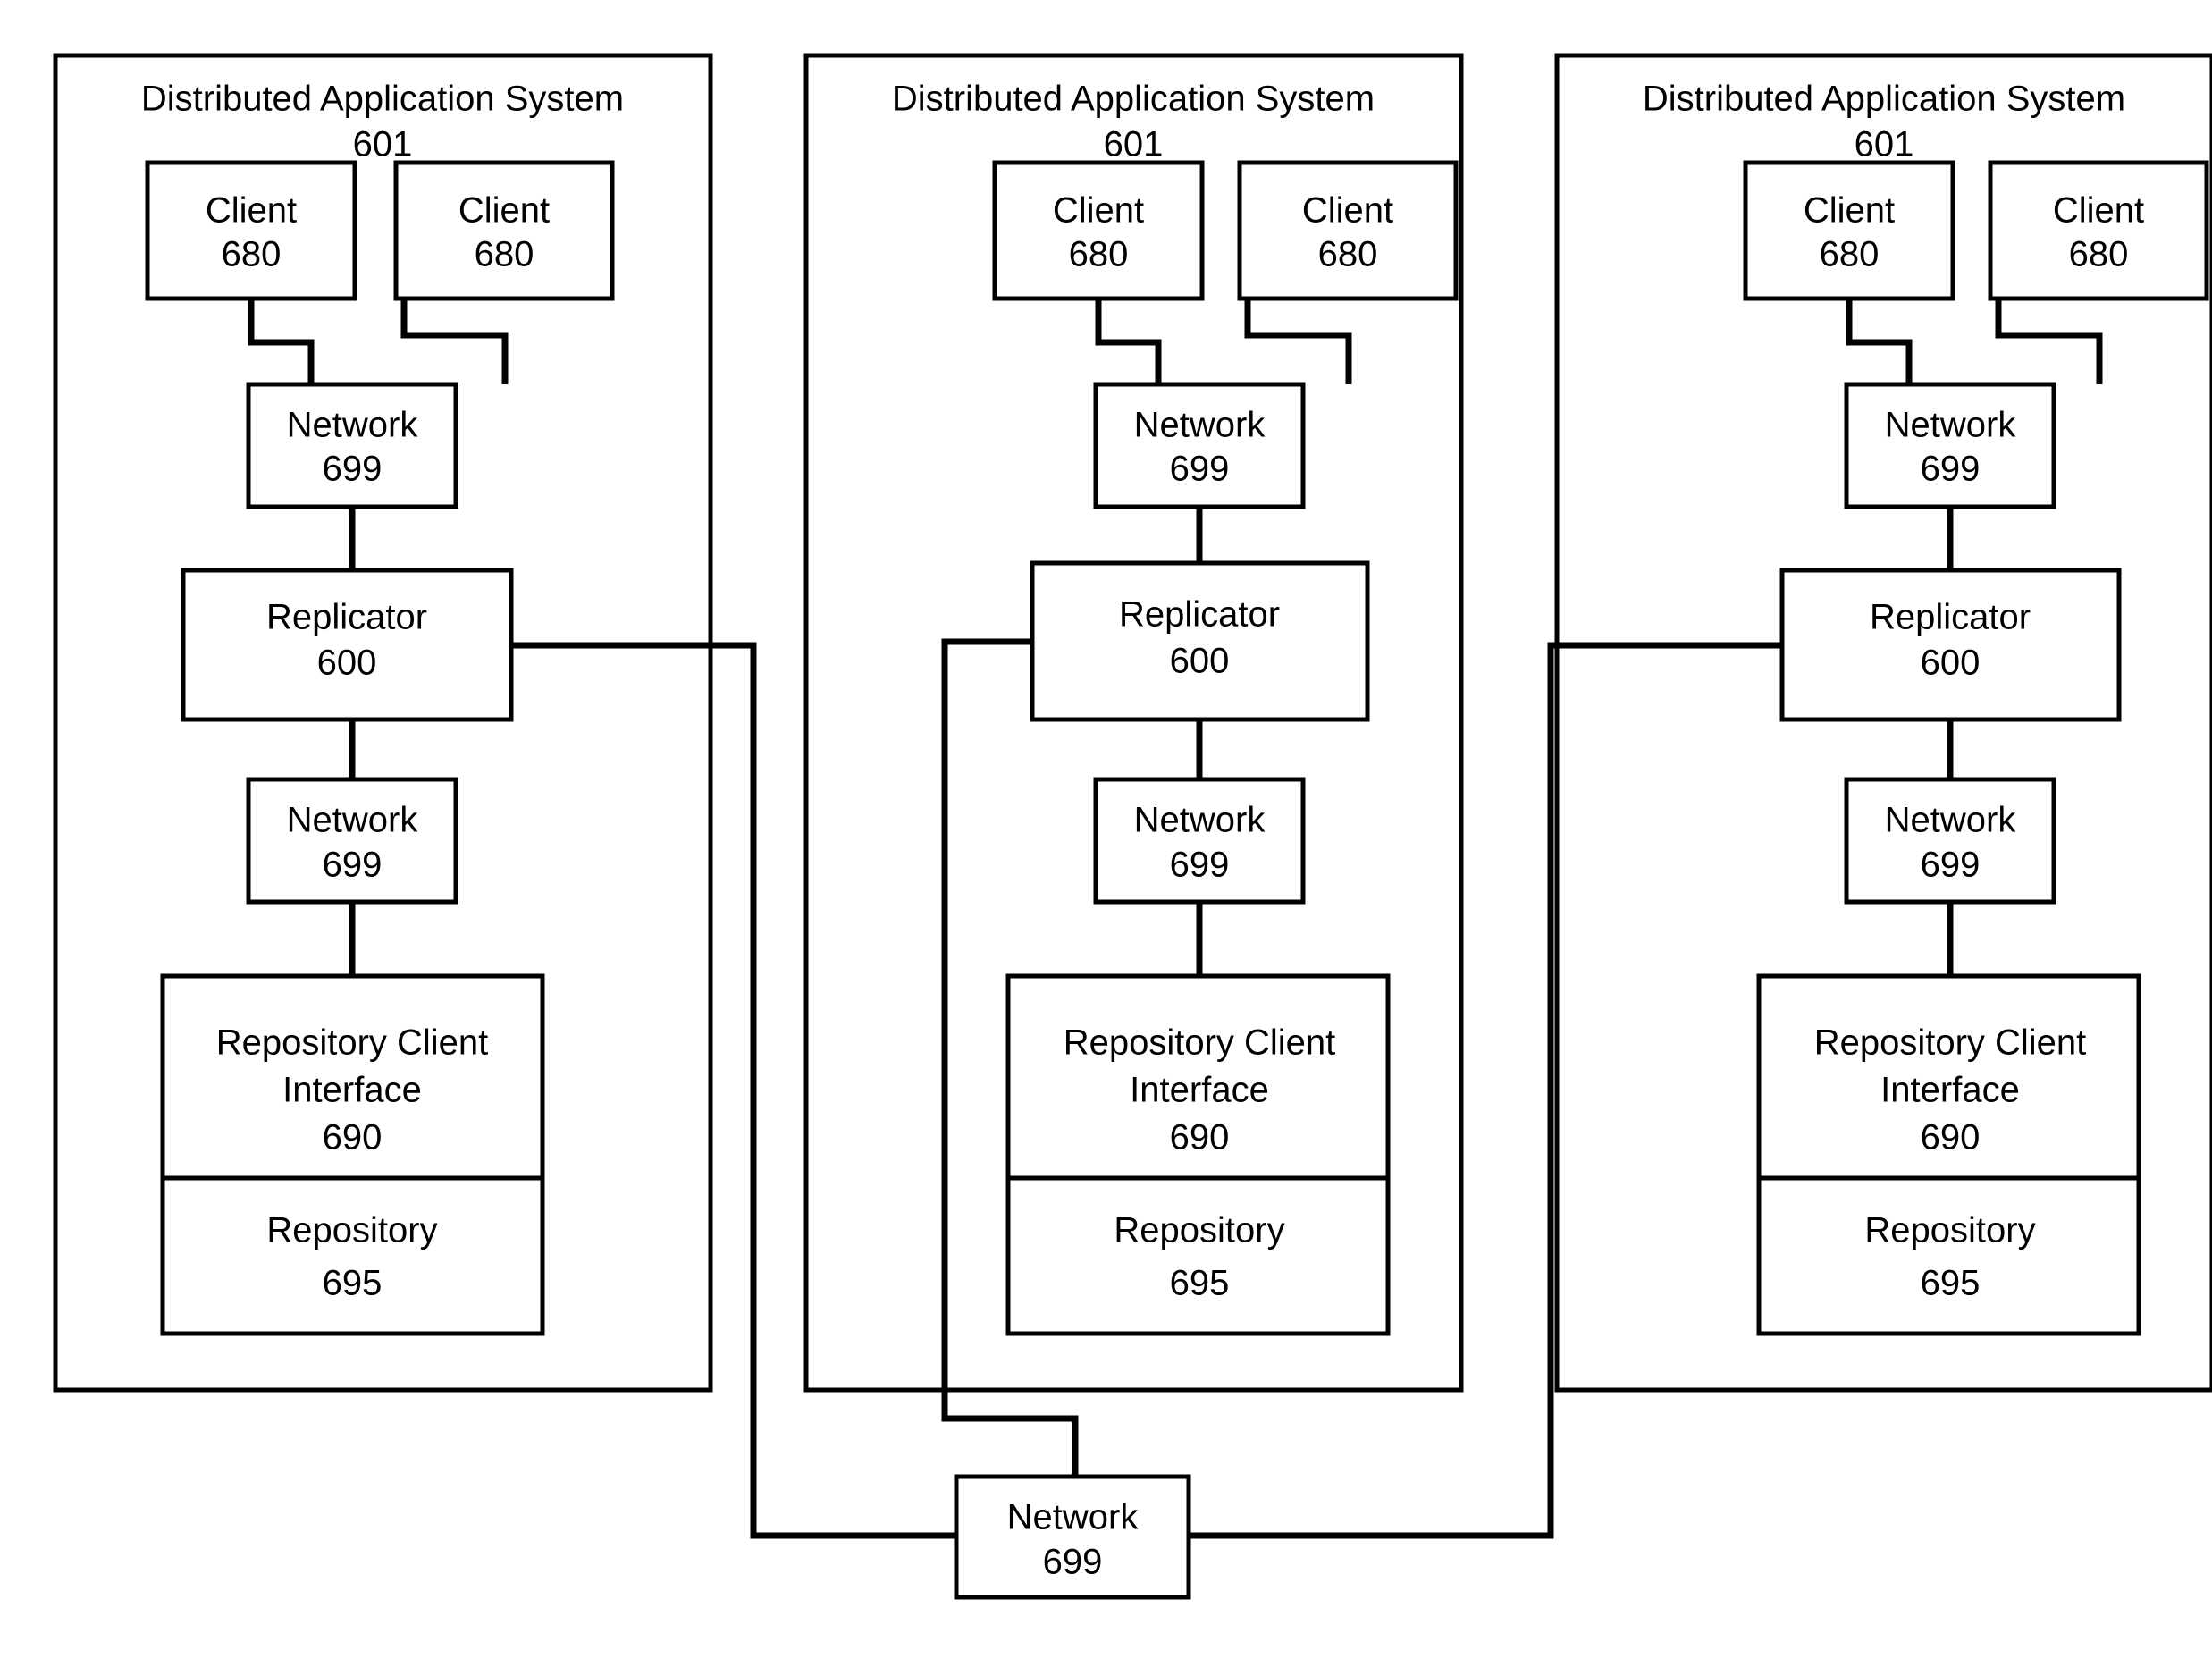  Describe the element at coordinates (1347, 211) in the screenshot. I see `panel-middle-client-b-label: Client` at that location.